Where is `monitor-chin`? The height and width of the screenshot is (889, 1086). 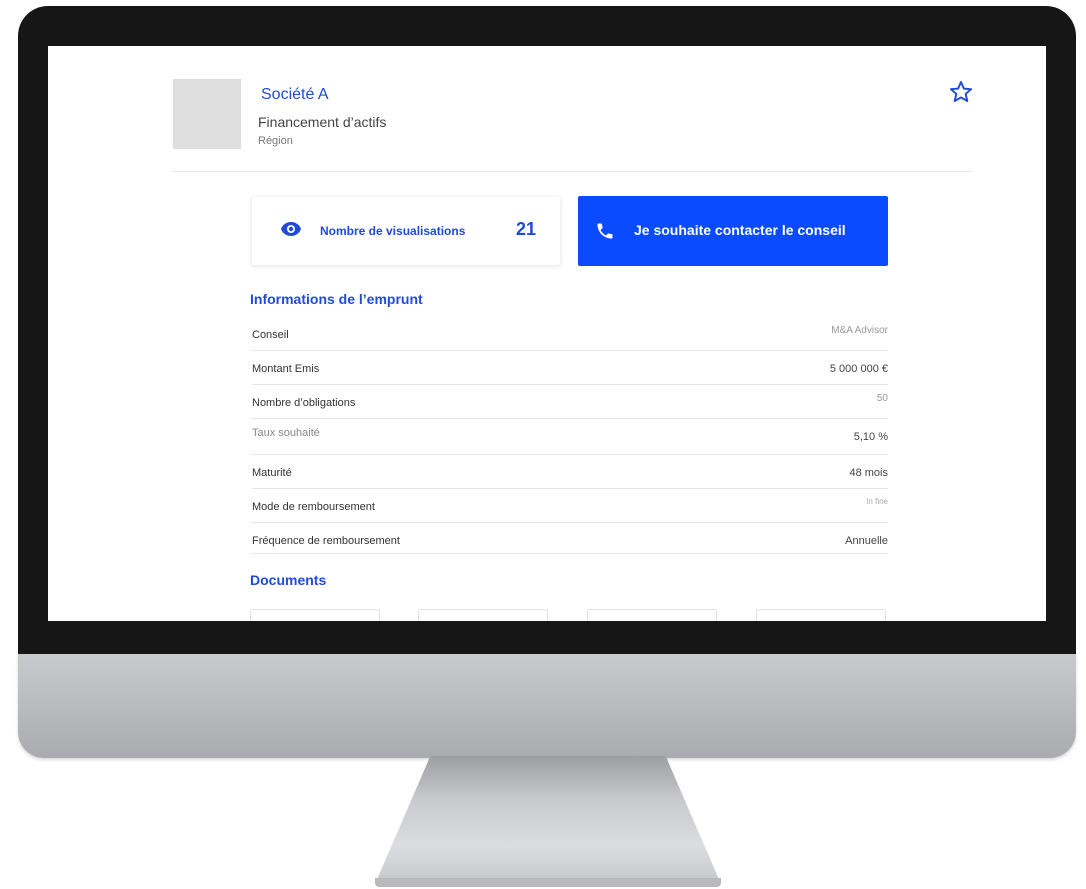
monitor-chin is located at coordinates (547, 706).